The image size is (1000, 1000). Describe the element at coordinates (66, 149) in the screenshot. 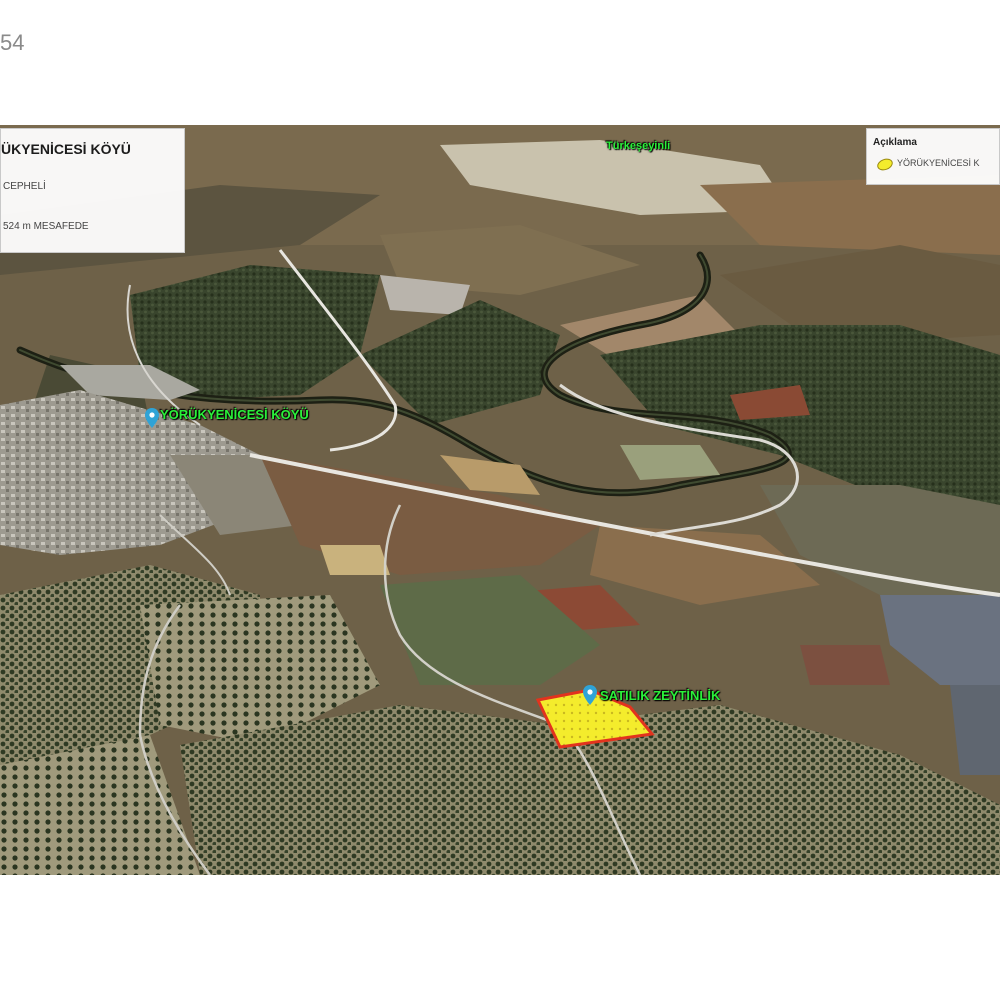

I see `info-title: ÜKYENİCESİ KÖYÜ` at that location.